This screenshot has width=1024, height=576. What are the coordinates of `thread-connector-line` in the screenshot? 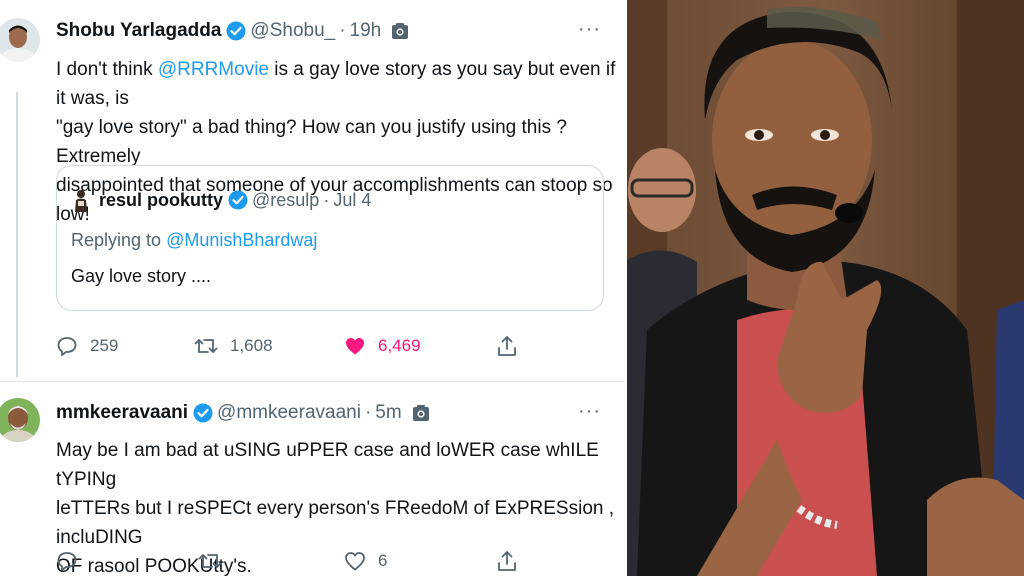 It's located at (17, 234).